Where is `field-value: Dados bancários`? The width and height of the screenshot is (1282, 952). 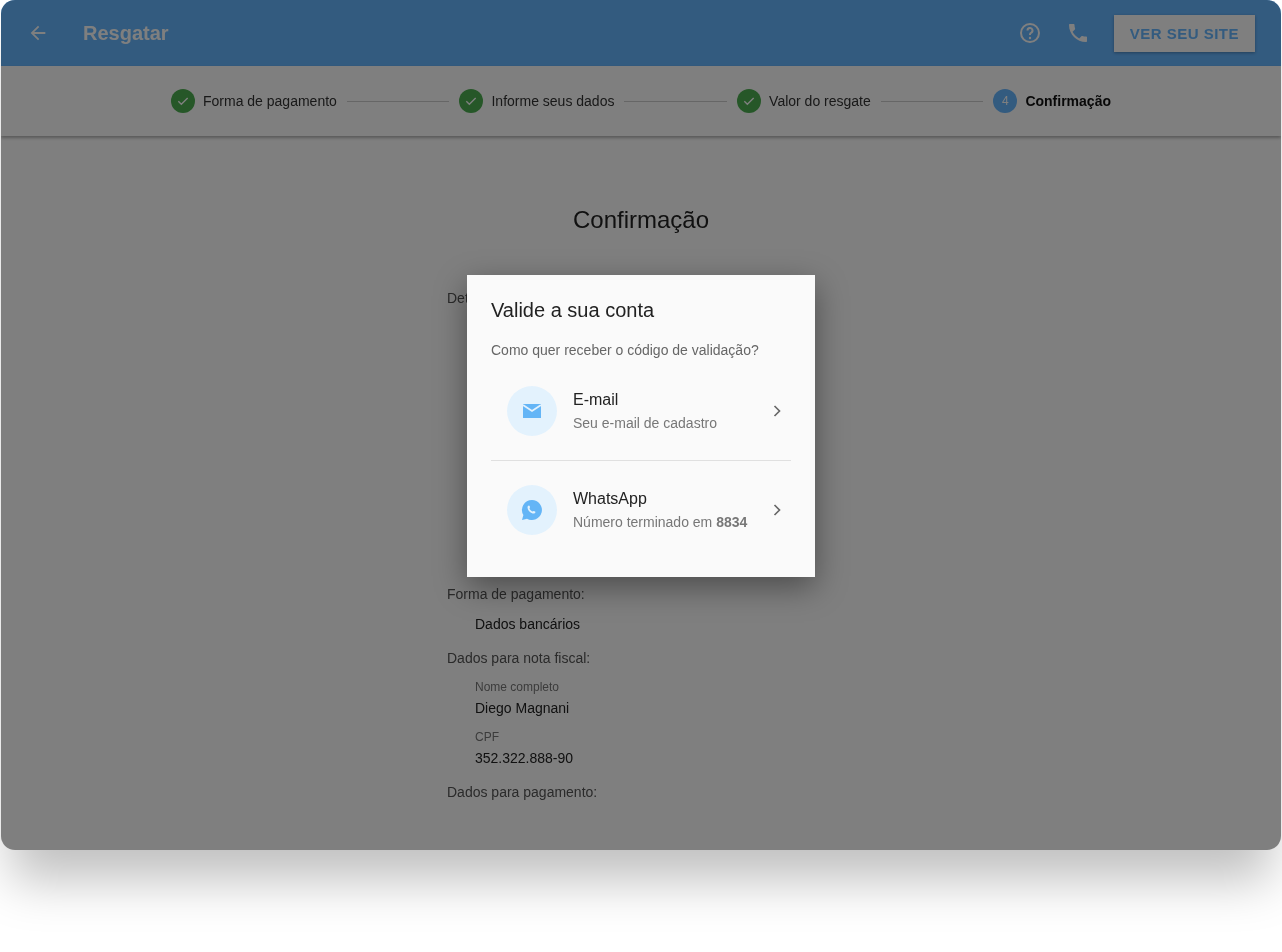
field-value: Dados bancários is located at coordinates (528, 624).